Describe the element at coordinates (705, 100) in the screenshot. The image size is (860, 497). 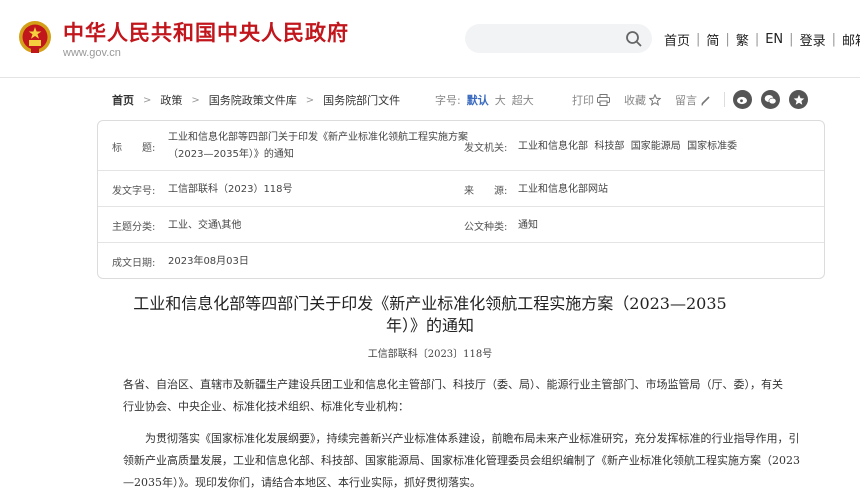
I see `pencil-icon` at that location.